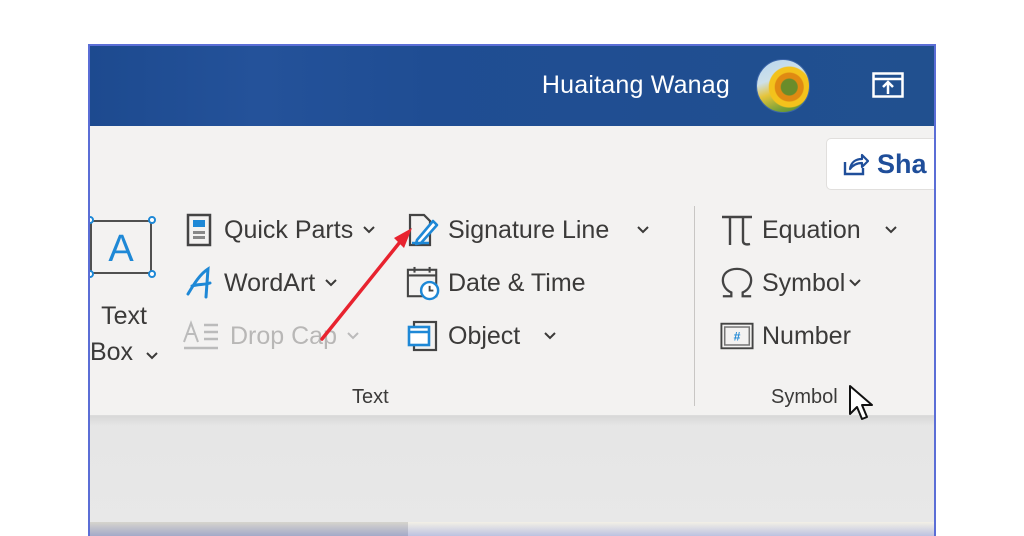 The width and height of the screenshot is (1024, 536). What do you see at coordinates (783, 86) in the screenshot?
I see `avatar` at bounding box center [783, 86].